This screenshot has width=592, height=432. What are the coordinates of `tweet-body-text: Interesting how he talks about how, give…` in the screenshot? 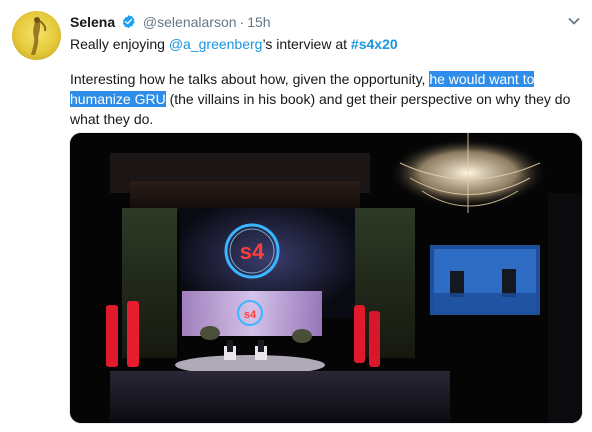 It's located at (322, 99).